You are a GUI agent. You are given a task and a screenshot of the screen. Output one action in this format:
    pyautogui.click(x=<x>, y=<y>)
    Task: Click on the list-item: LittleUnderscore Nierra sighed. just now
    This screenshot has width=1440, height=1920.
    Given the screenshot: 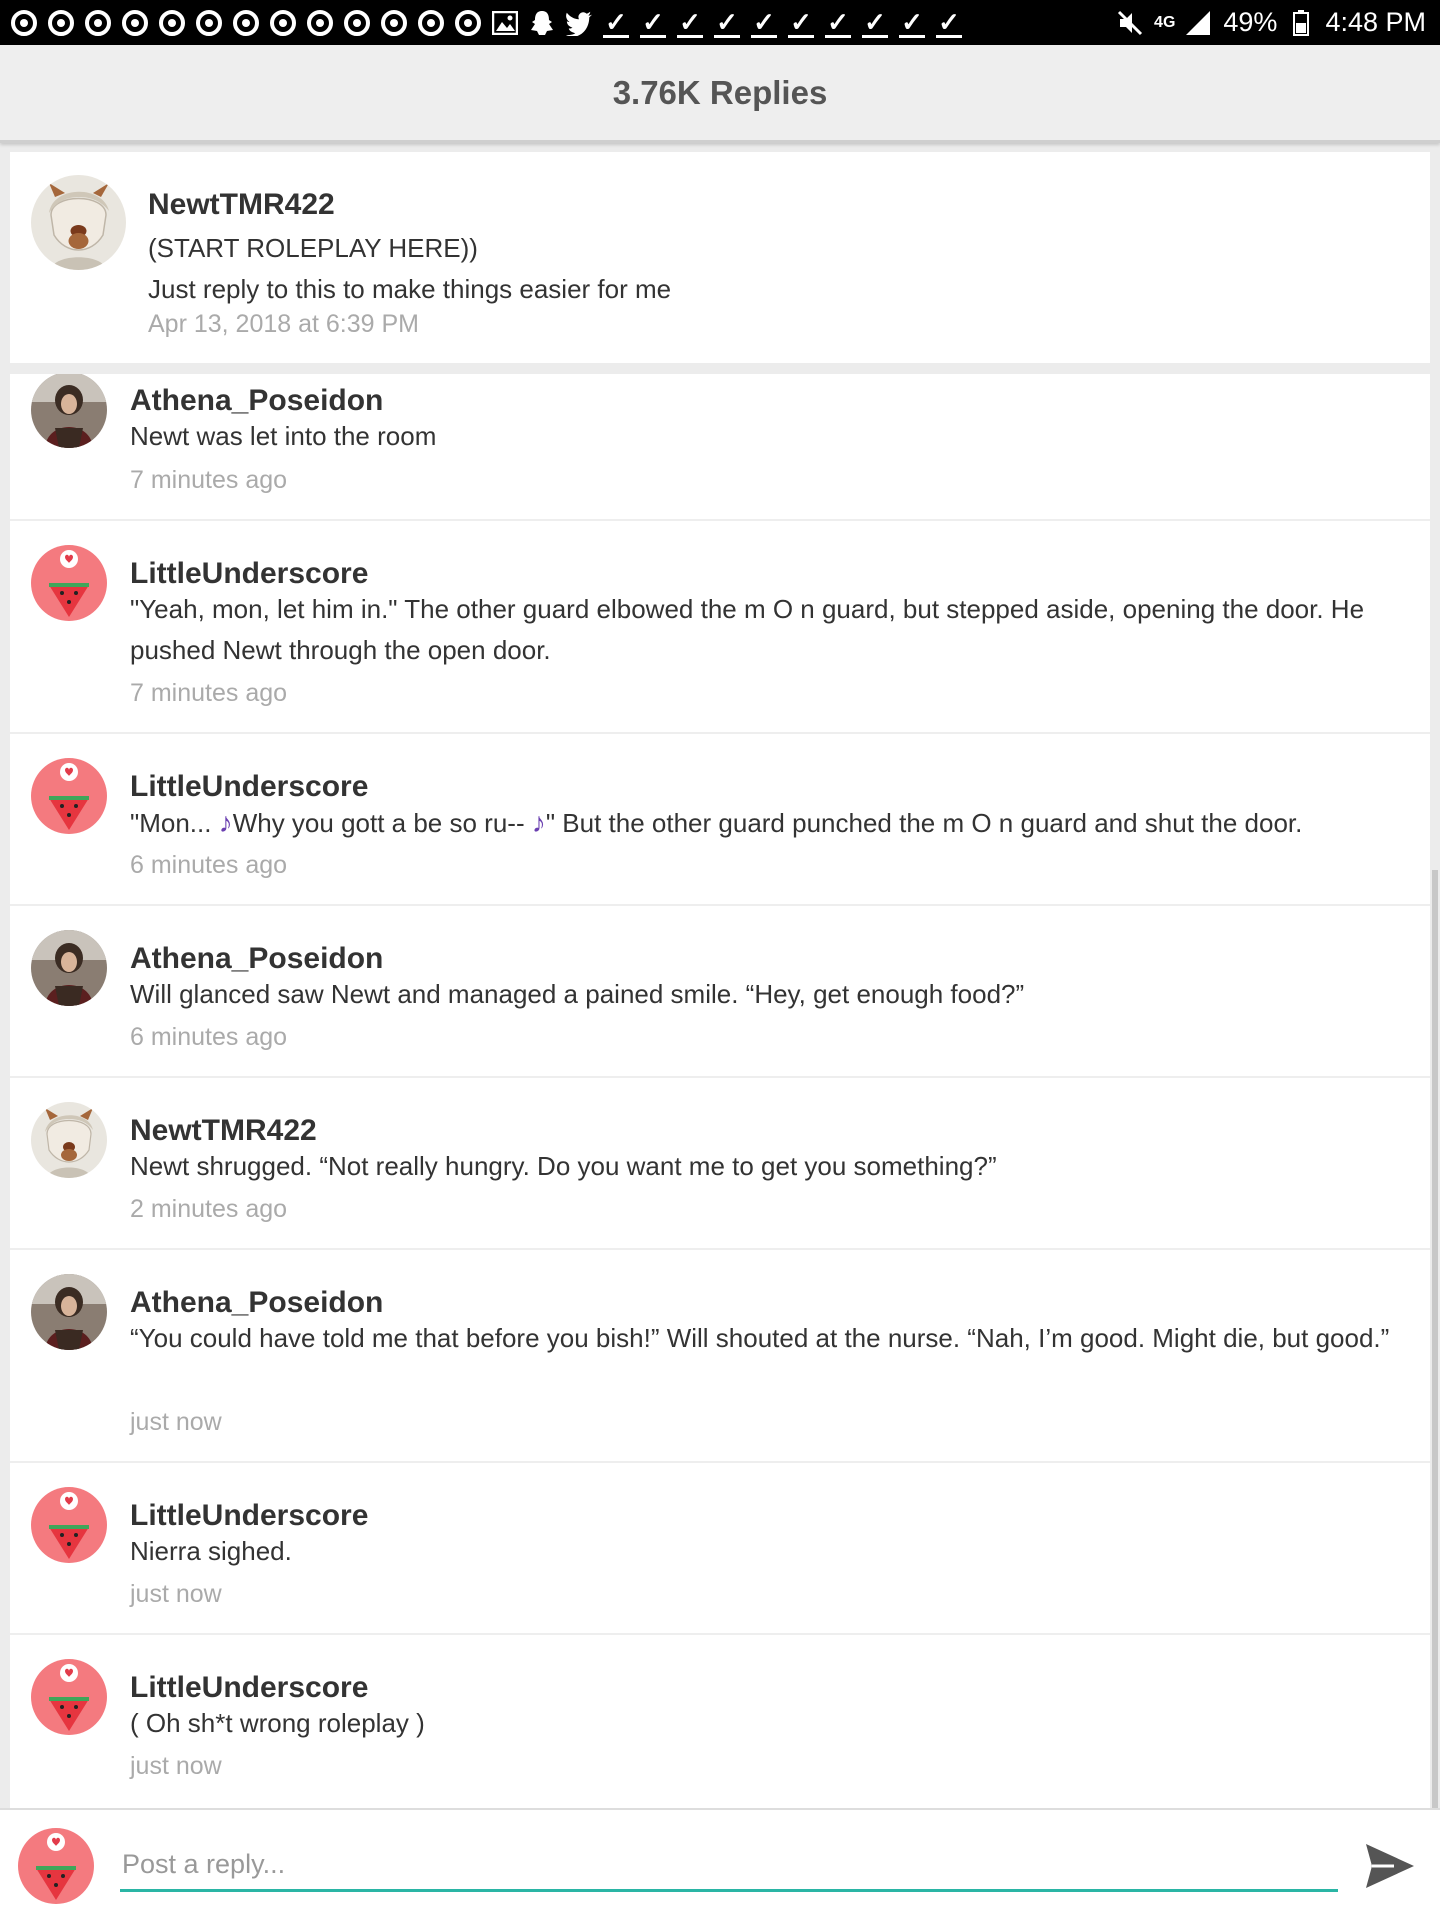 What is the action you would take?
    pyautogui.click(x=720, y=1549)
    